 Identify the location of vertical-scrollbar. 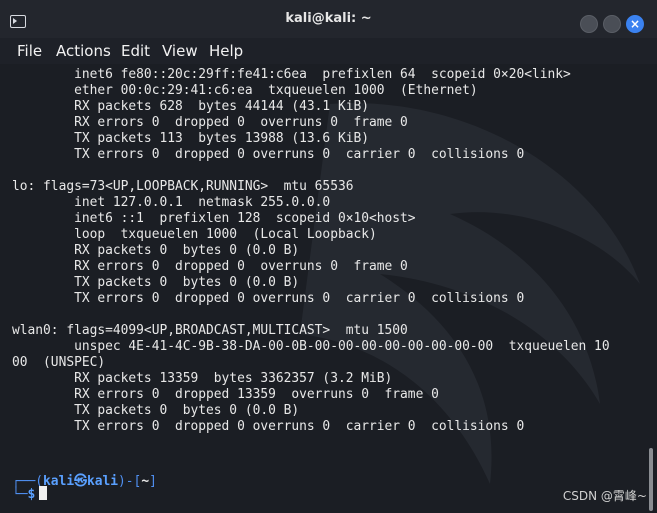
(651, 479).